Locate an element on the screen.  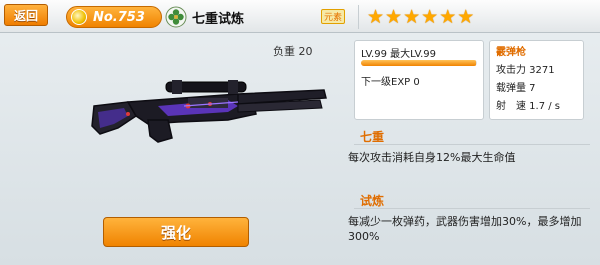
weapon-type: 霰弹枪 is located at coordinates (511, 52).